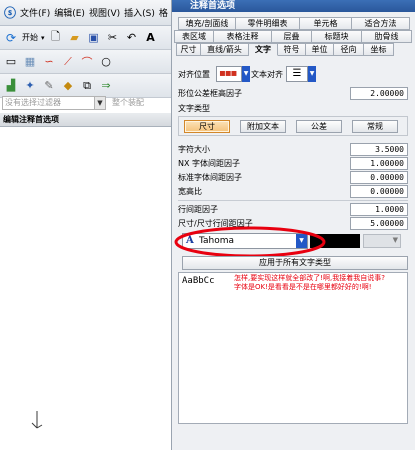 The width and height of the screenshot is (415, 450). What do you see at coordinates (139, 12) in the screenshot?
I see `menu-insert: 插入(S)` at bounding box center [139, 12].